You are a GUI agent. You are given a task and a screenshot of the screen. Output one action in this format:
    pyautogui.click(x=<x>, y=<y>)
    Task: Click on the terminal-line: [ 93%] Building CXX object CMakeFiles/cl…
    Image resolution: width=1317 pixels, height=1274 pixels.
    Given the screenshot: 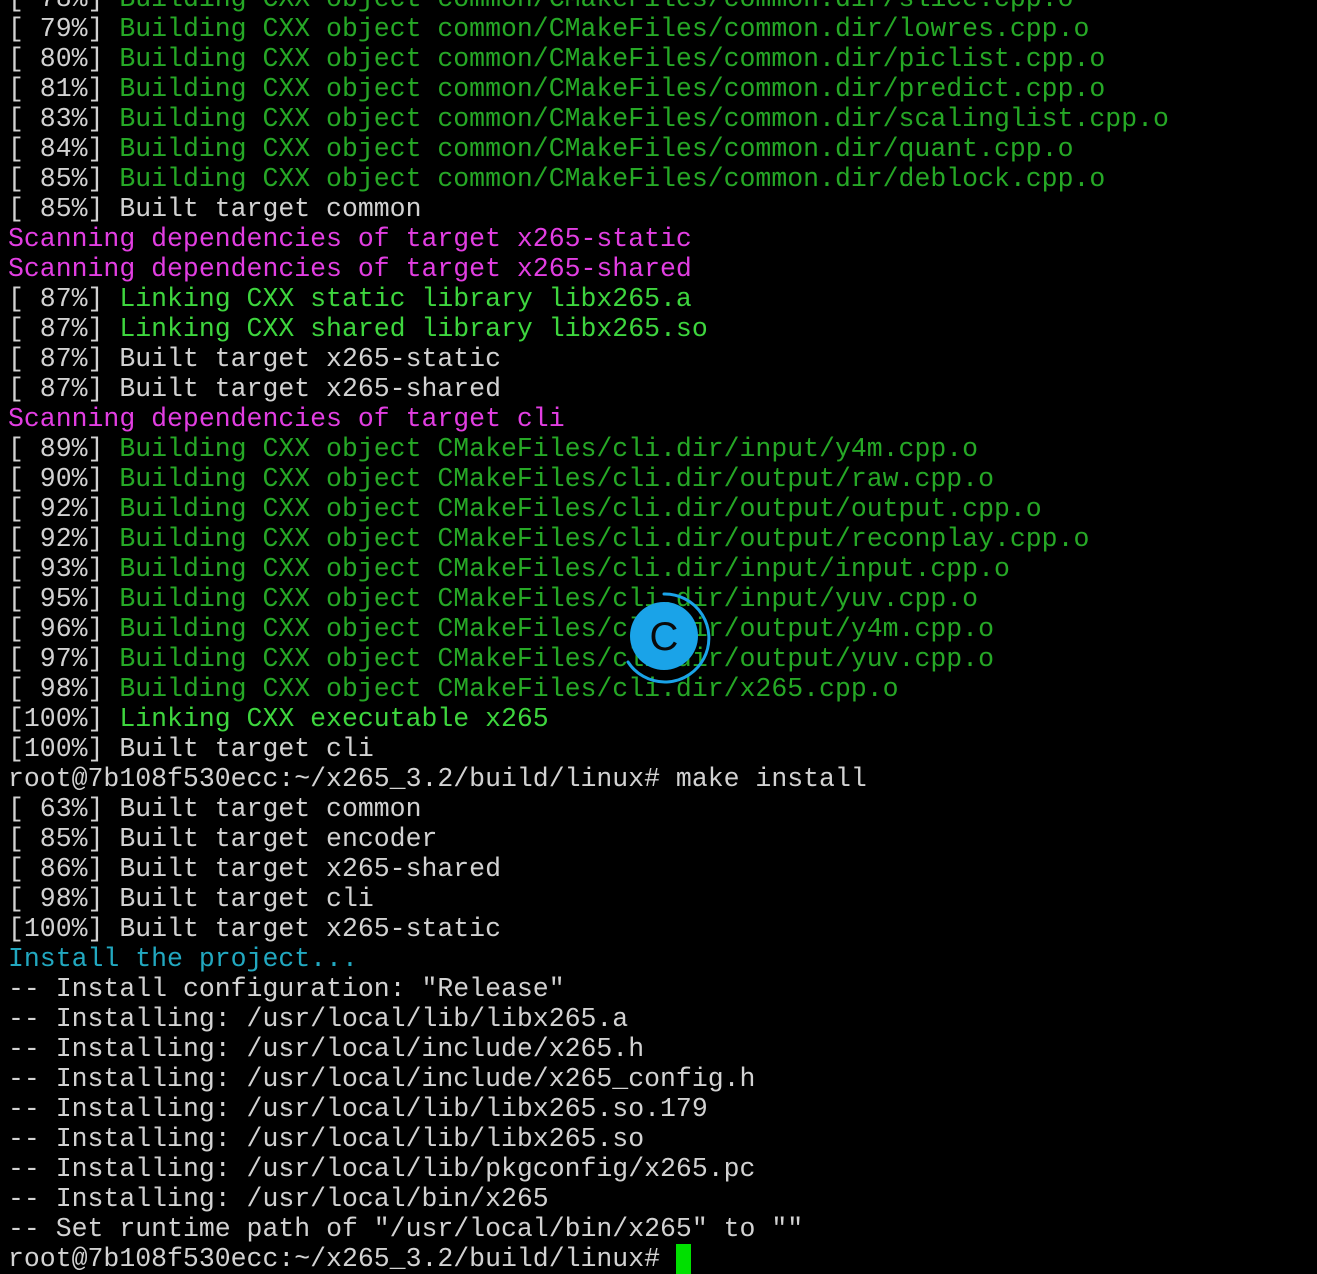 What is the action you would take?
    pyautogui.click(x=660, y=569)
    